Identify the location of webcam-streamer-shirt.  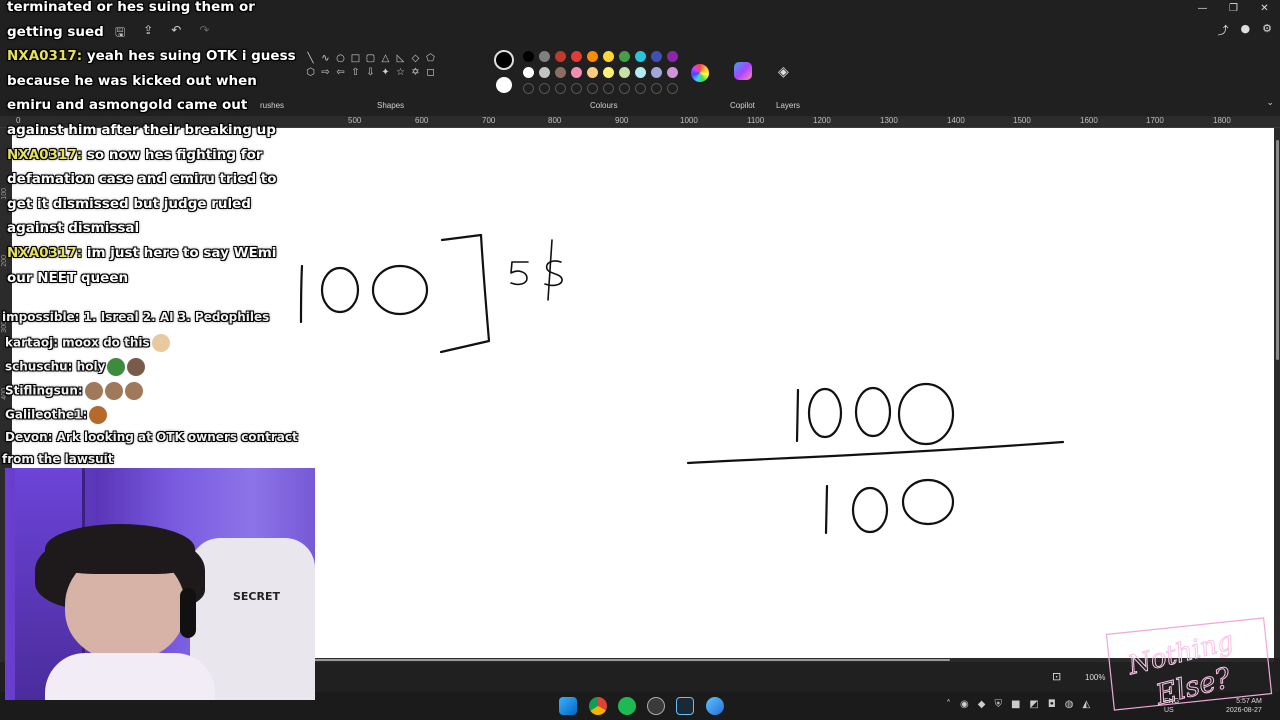
(130, 676).